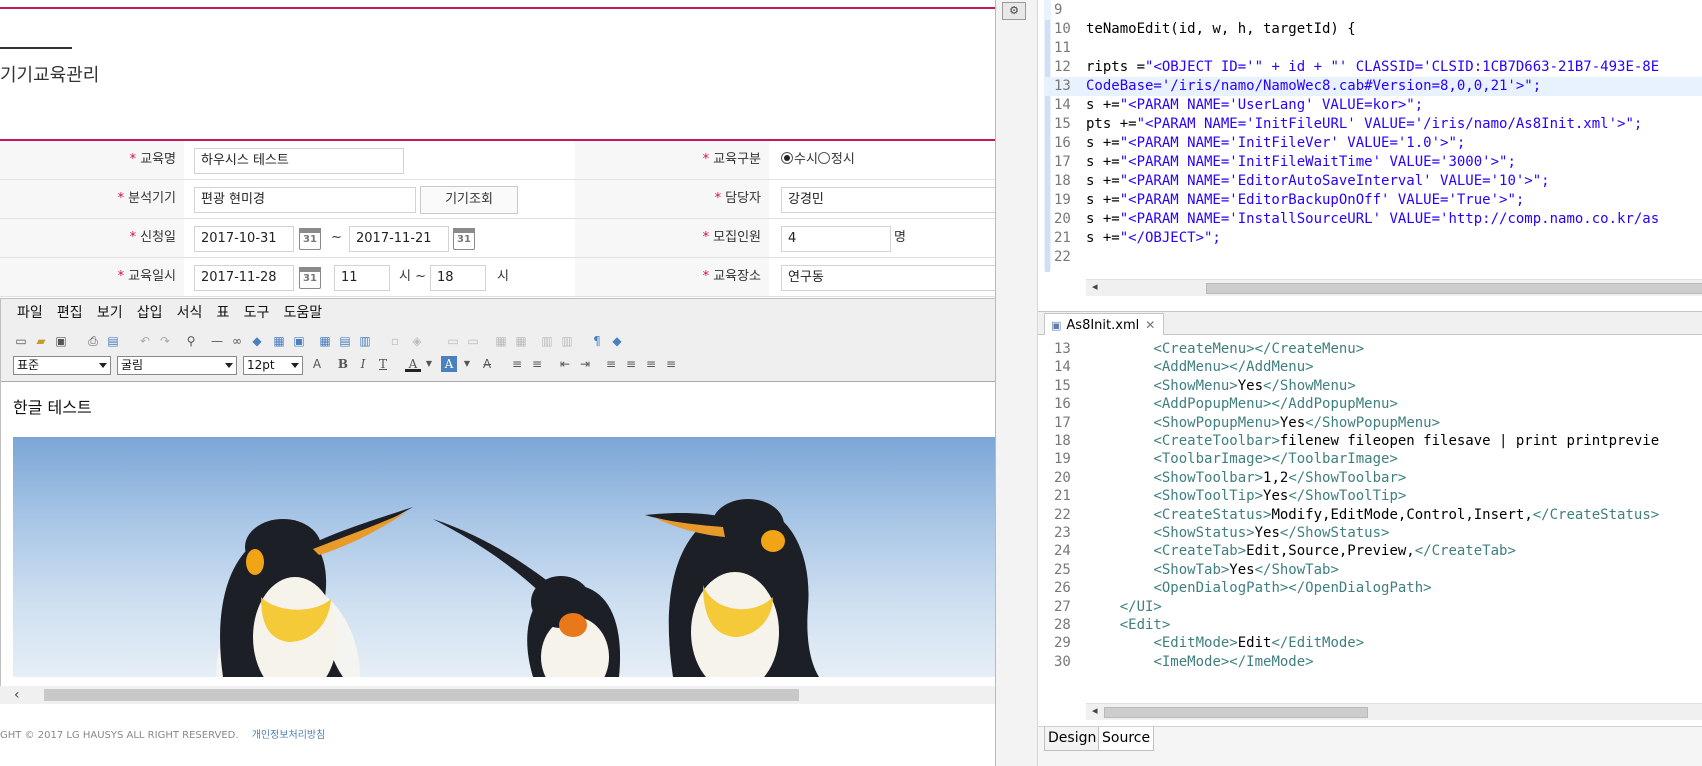 Image resolution: width=1702 pixels, height=766 pixels. Describe the element at coordinates (399, 239) in the screenshot. I see `apply-date-to-input: 2017-11-21` at that location.